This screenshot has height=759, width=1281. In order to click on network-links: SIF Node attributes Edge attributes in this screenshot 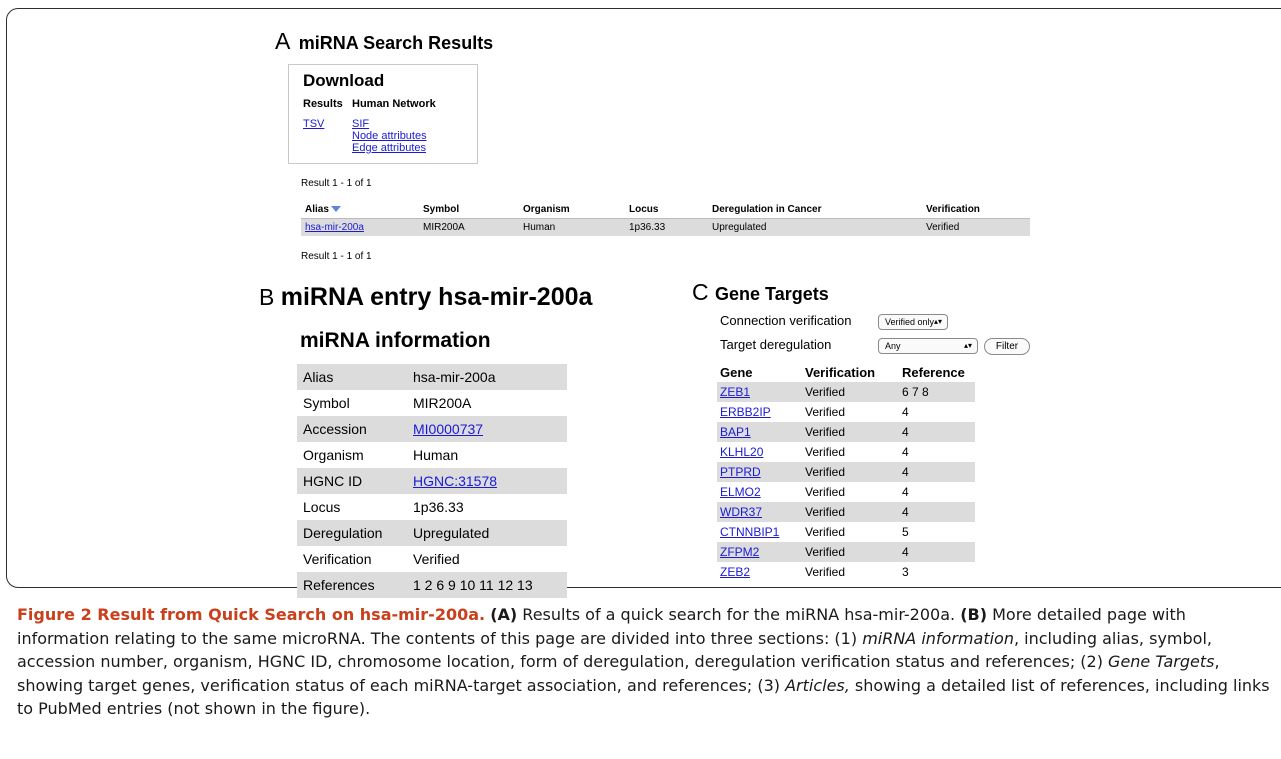, I will do `click(389, 136)`.